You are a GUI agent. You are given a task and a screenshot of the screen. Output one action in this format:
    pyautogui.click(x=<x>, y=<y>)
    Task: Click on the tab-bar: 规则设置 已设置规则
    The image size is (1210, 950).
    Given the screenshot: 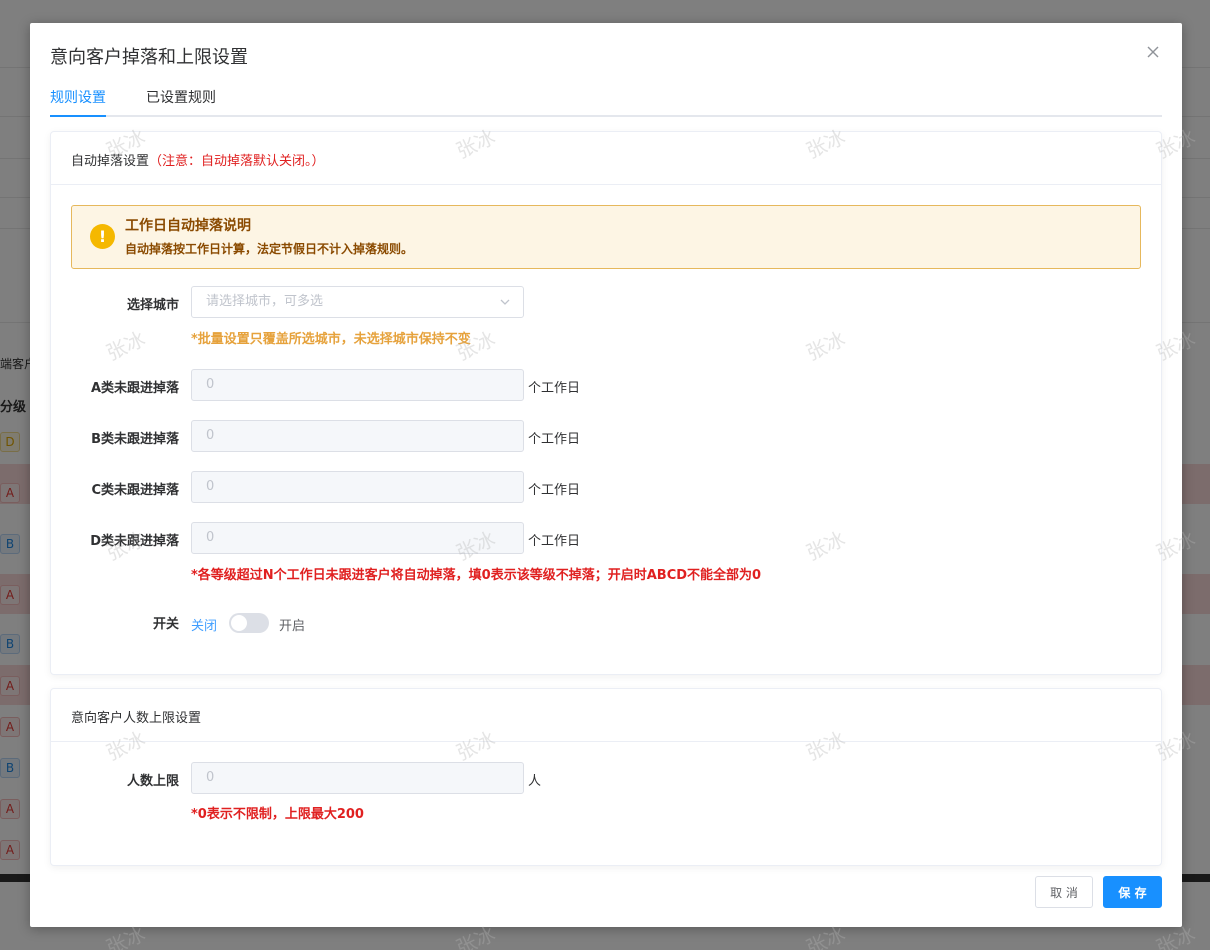 What is the action you would take?
    pyautogui.click(x=606, y=100)
    